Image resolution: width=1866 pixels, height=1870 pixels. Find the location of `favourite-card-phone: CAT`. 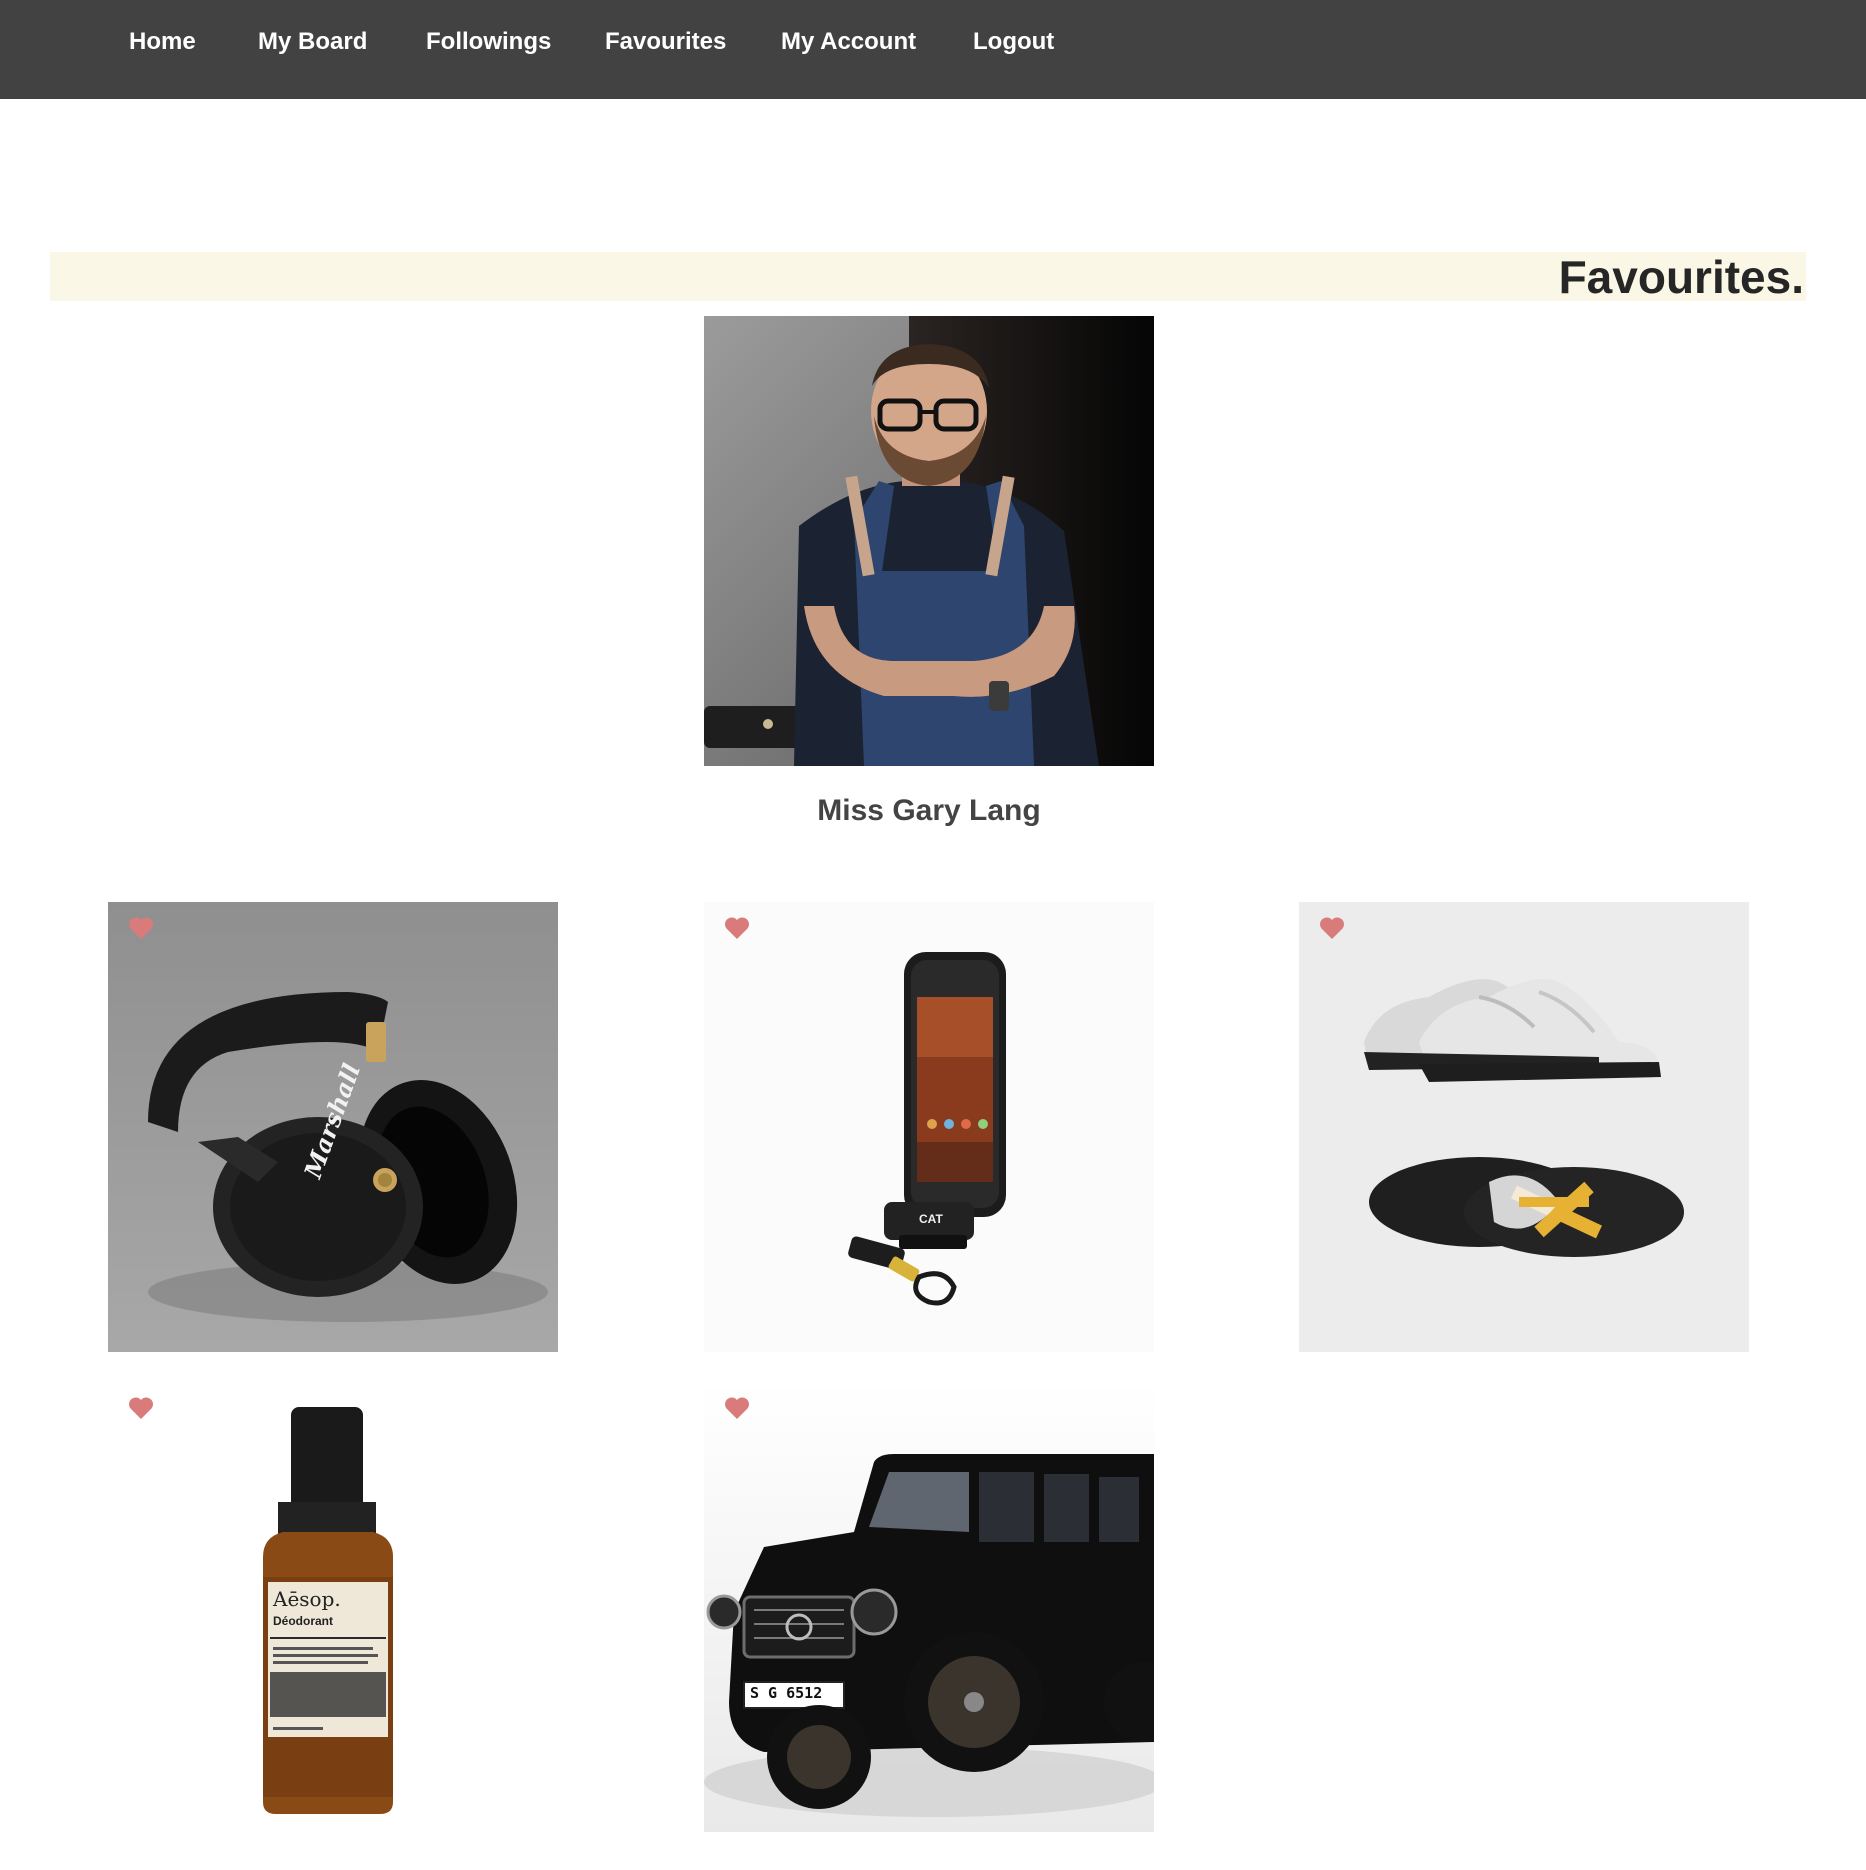

favourite-card-phone: CAT is located at coordinates (929, 1127).